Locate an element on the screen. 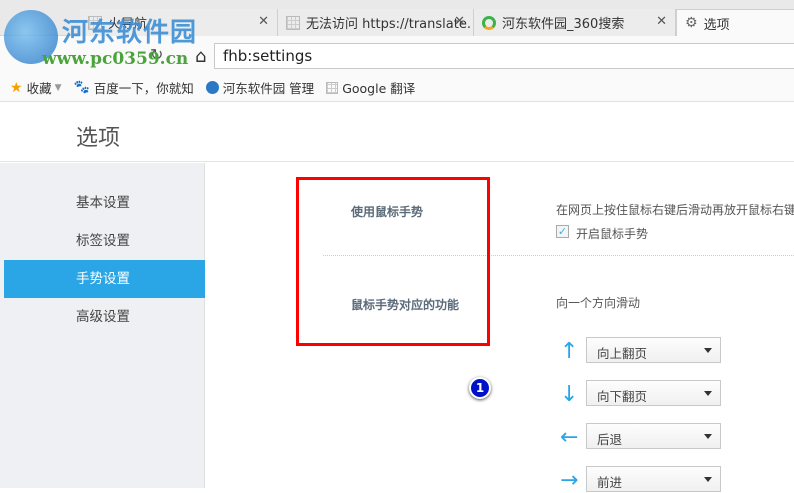  baidu-icon: 🐾 is located at coordinates (81, 87).